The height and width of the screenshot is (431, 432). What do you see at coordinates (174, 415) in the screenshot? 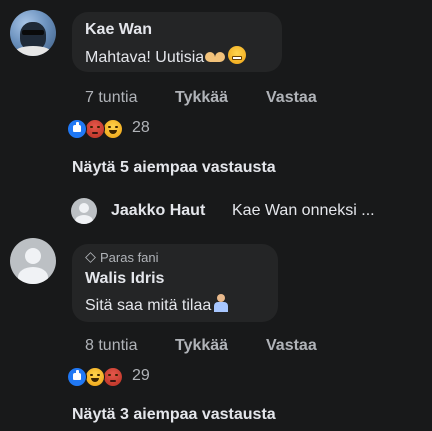
I see `view-previous-replies-link: Näytä 3 aiempaa vastausta` at bounding box center [174, 415].